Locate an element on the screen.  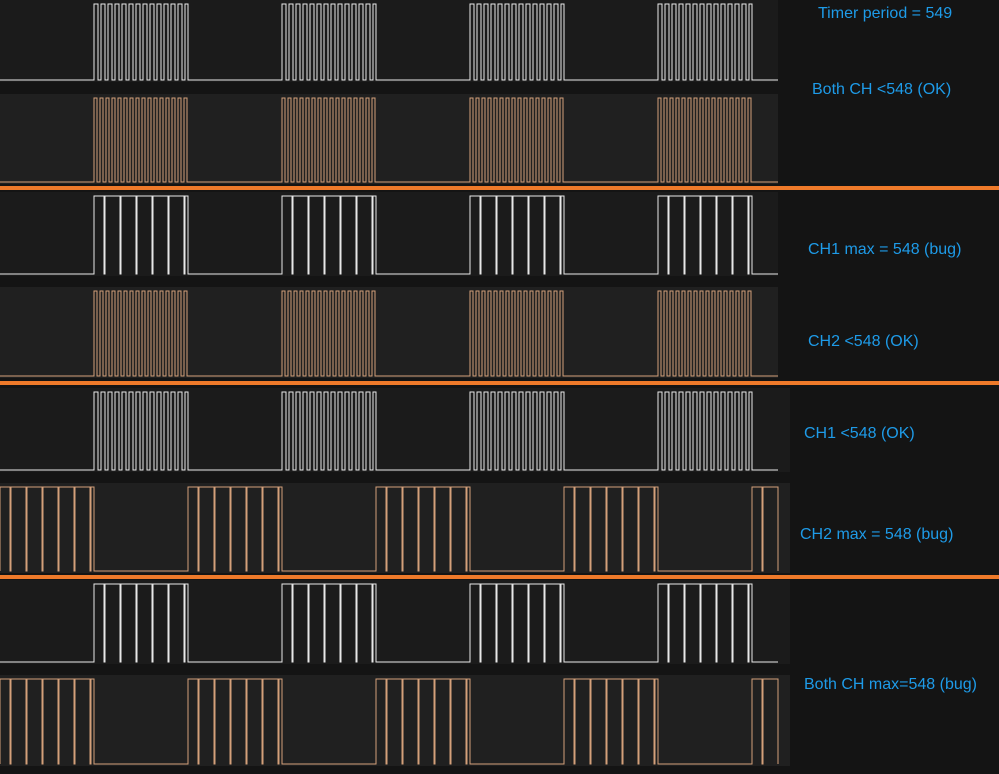
group4-label: Both CH max=548 (bug) is located at coordinates (890, 684).